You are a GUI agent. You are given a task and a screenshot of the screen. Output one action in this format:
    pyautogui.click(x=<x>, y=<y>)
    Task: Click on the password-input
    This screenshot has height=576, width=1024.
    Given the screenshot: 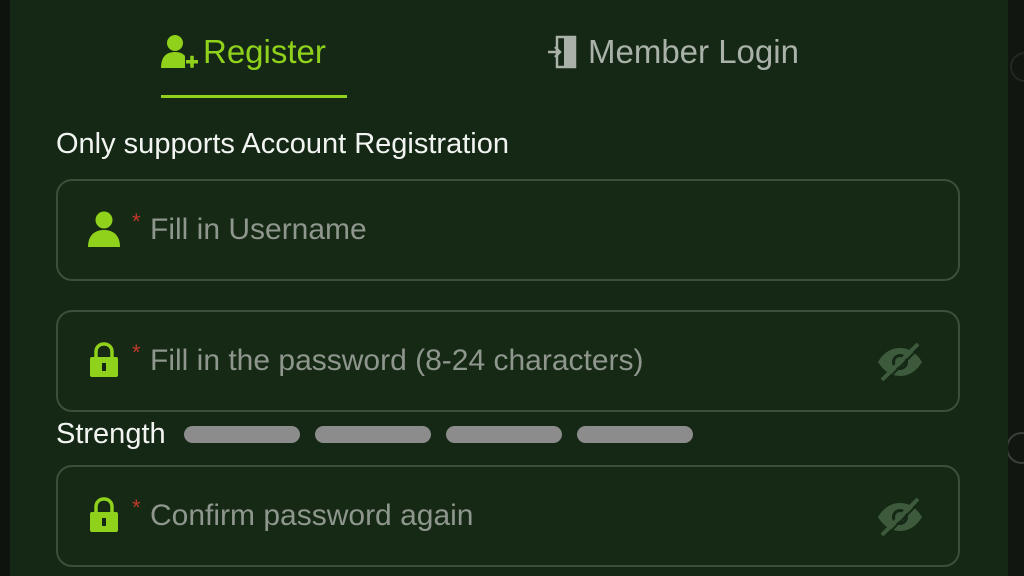 What is the action you would take?
    pyautogui.click(x=500, y=361)
    